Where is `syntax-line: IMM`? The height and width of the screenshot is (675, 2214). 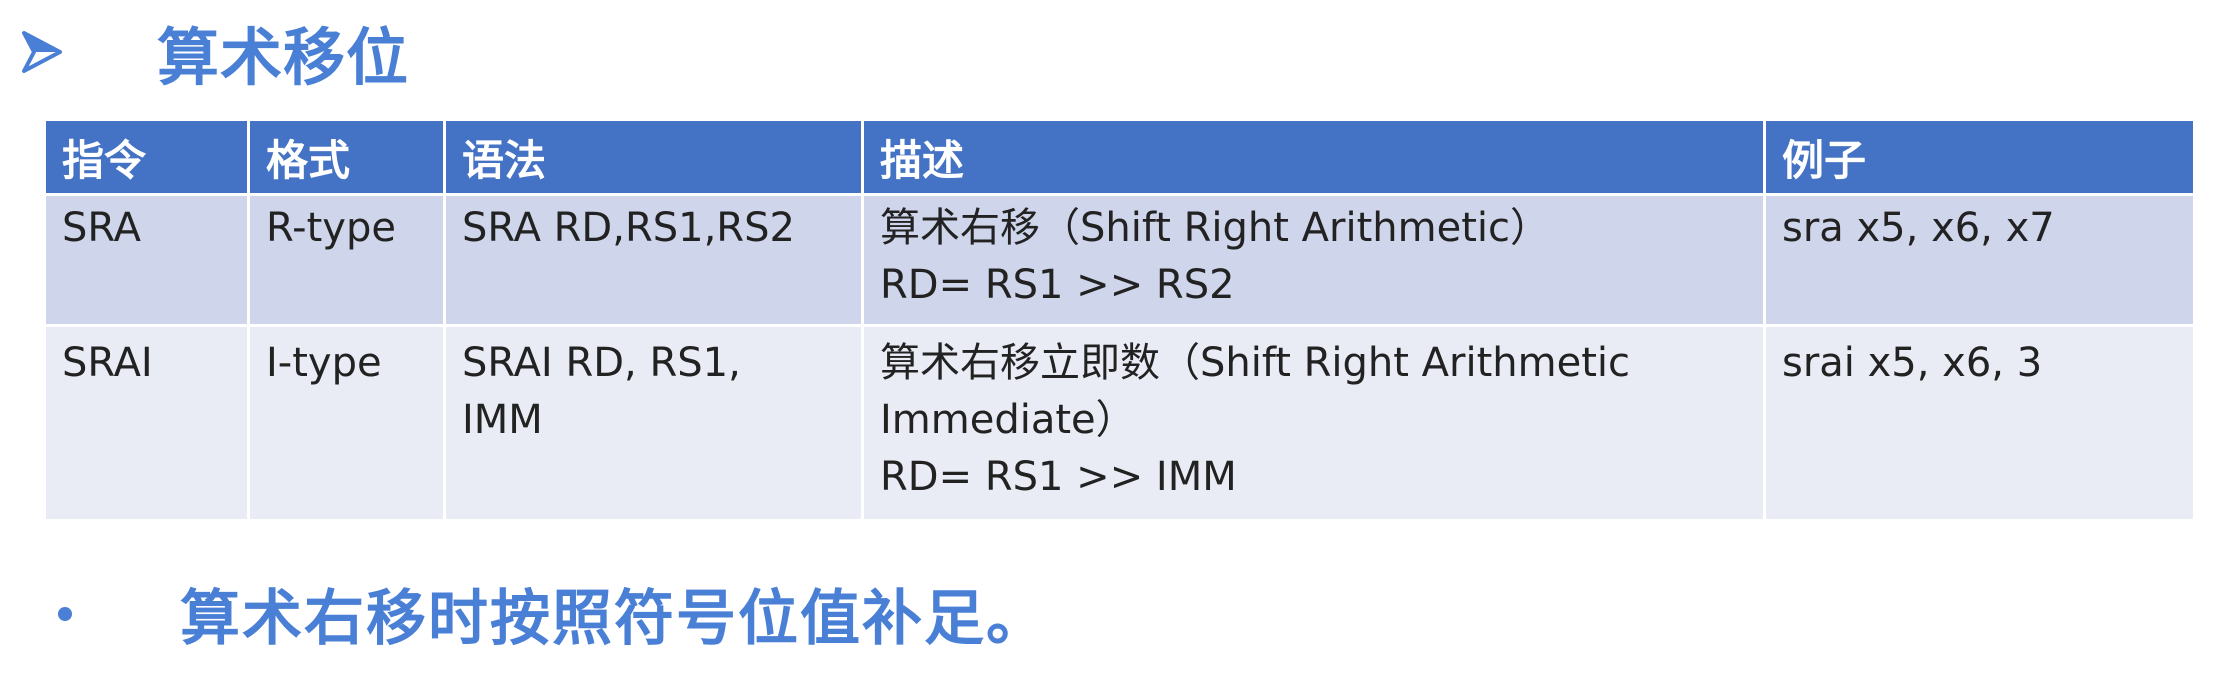 syntax-line: IMM is located at coordinates (502, 420).